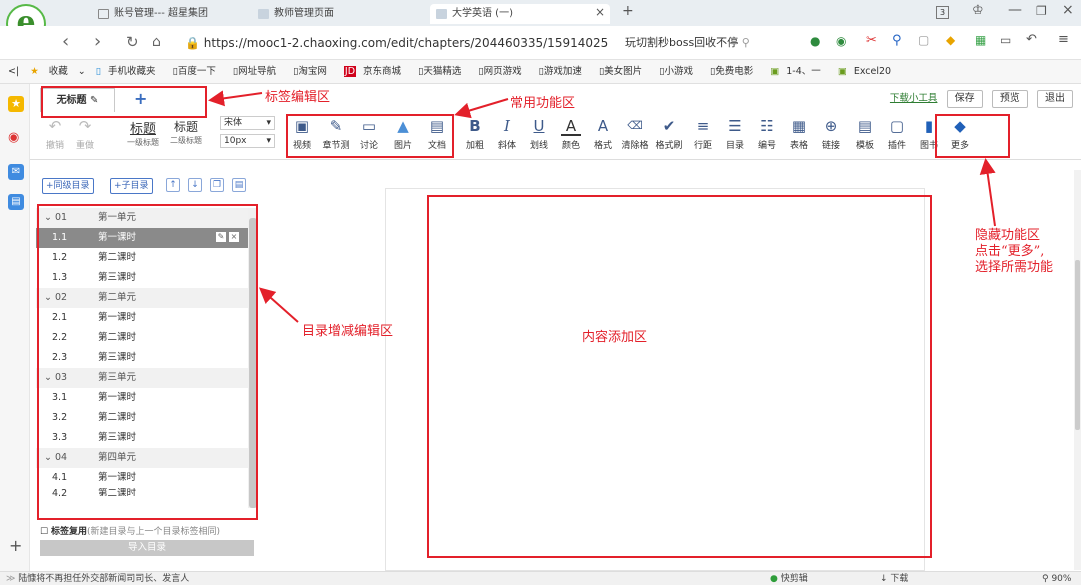 This screenshot has width=1081, height=586. I want to click on download-button: ↓ 下载, so click(894, 579).